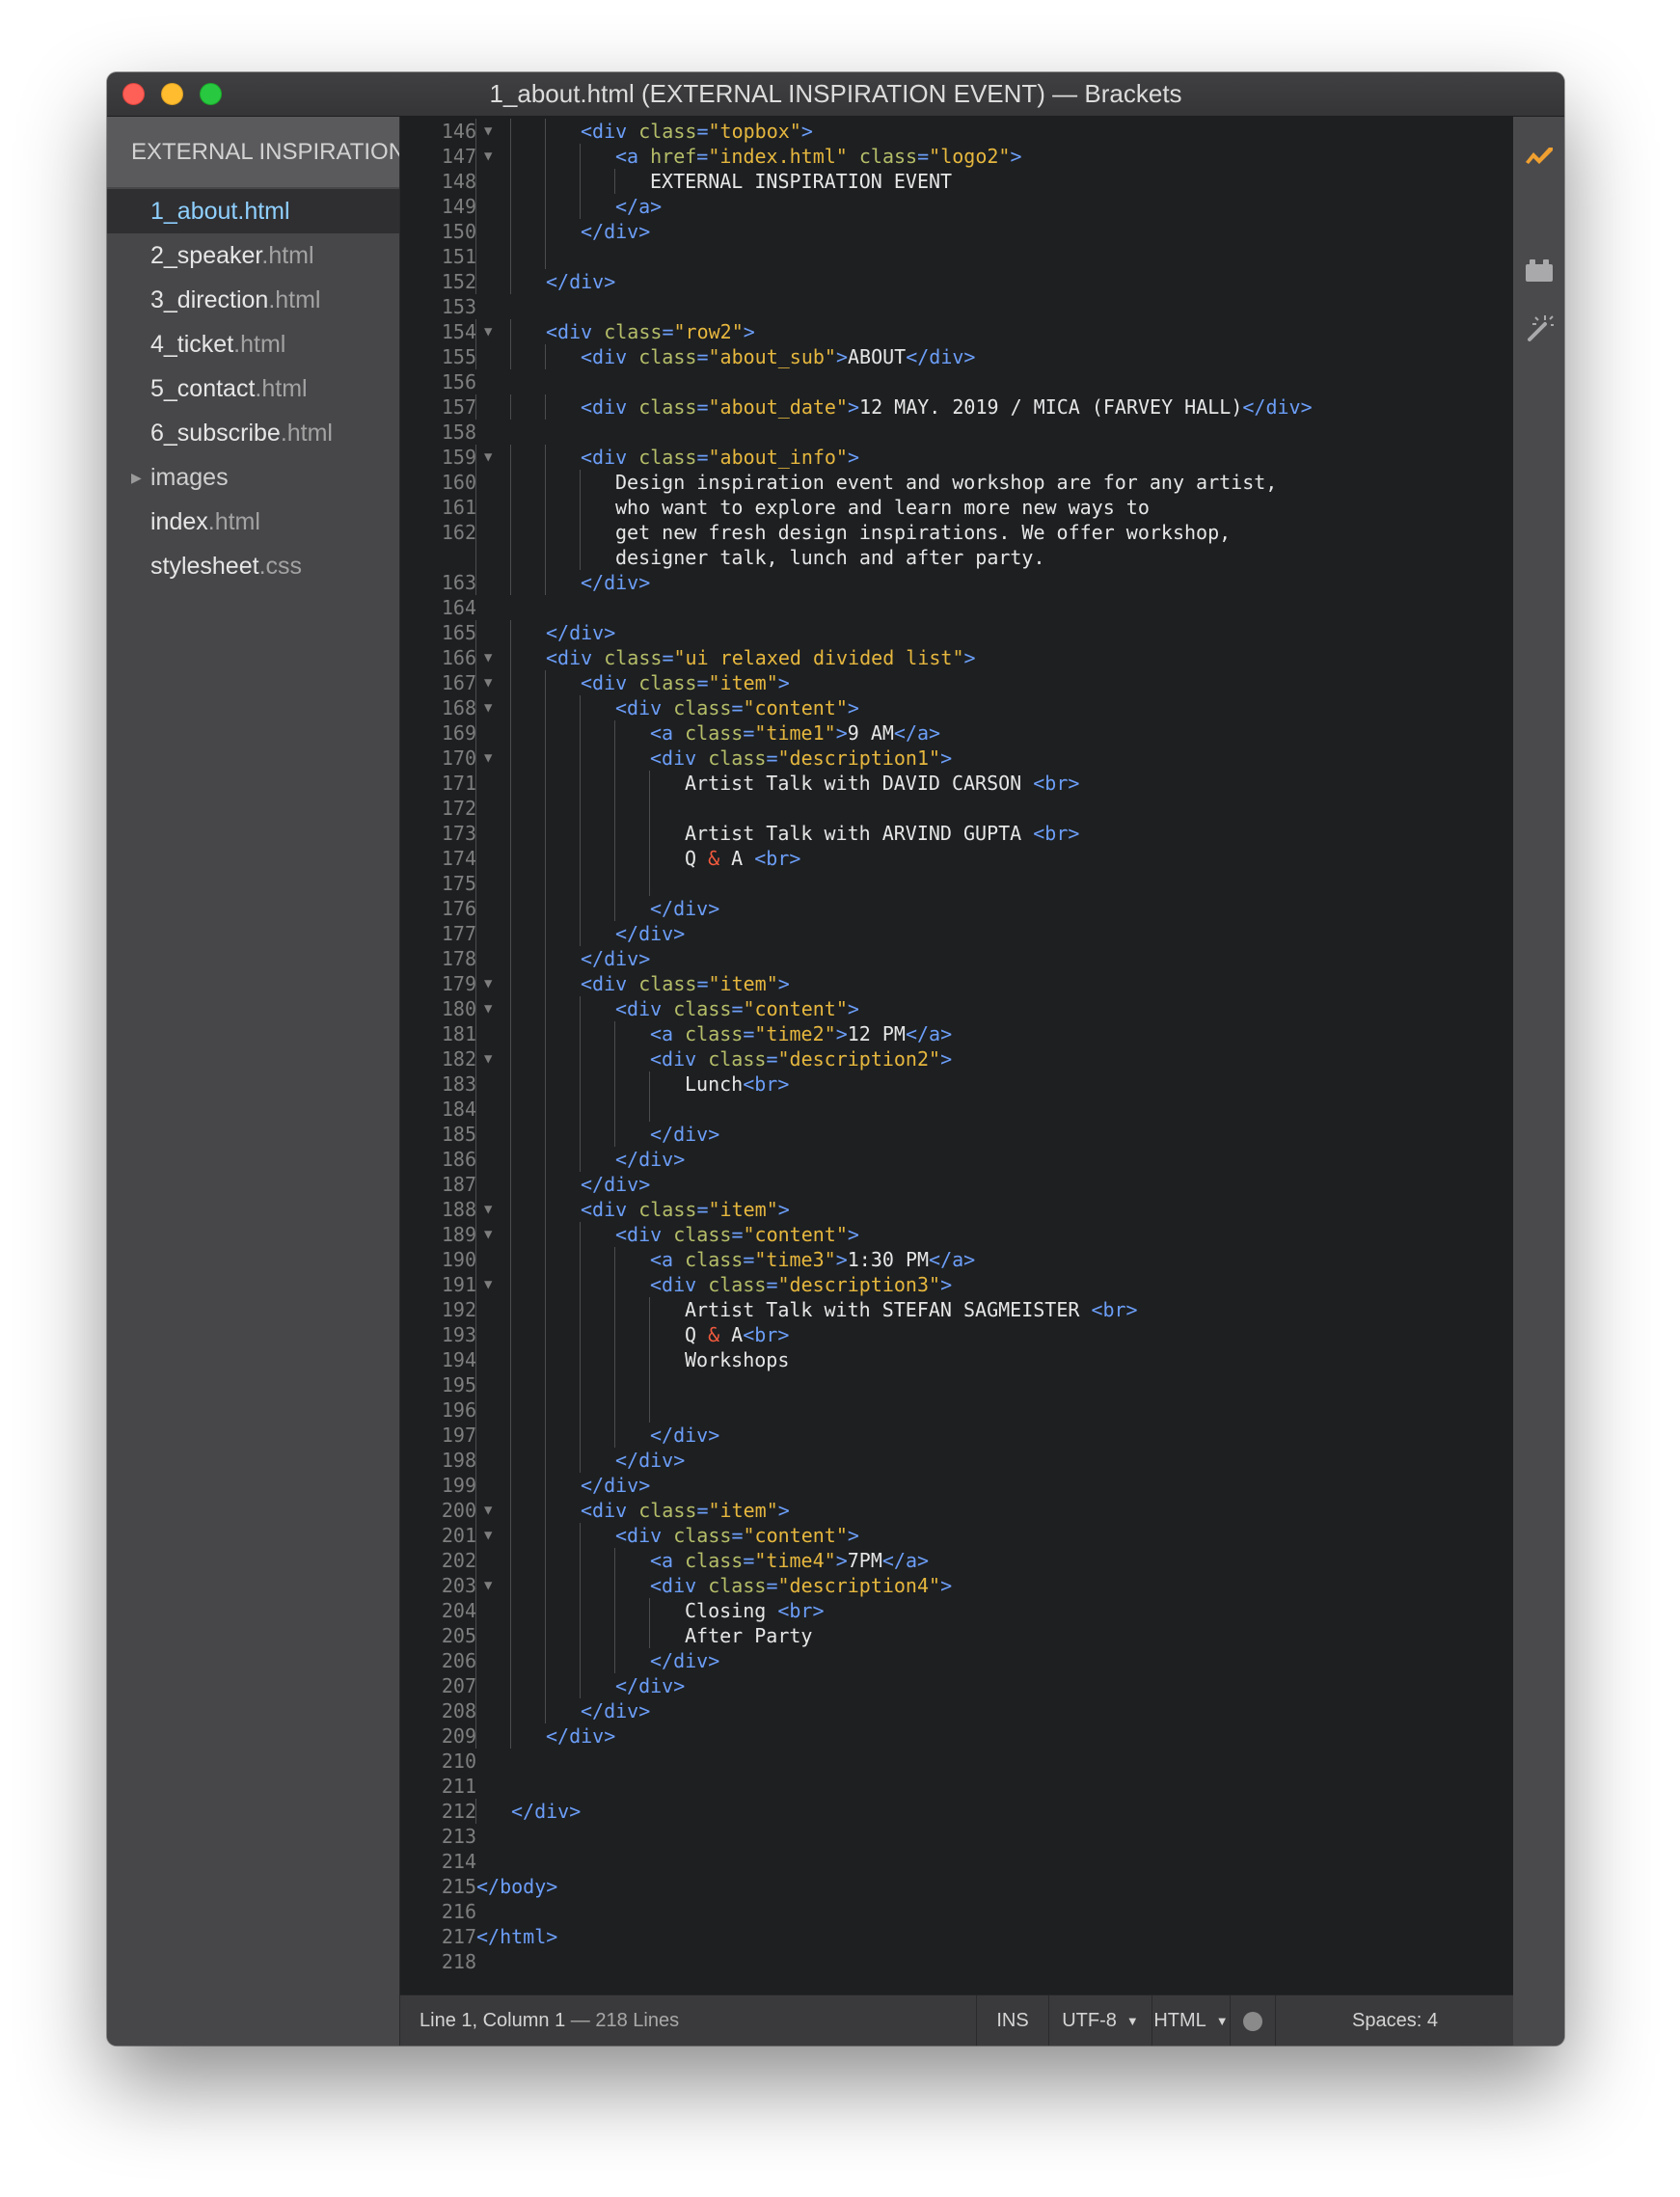 This screenshot has height=2197, width=1680. I want to click on project-name: EXTERNAL INSPIRATION EVENT, so click(253, 152).